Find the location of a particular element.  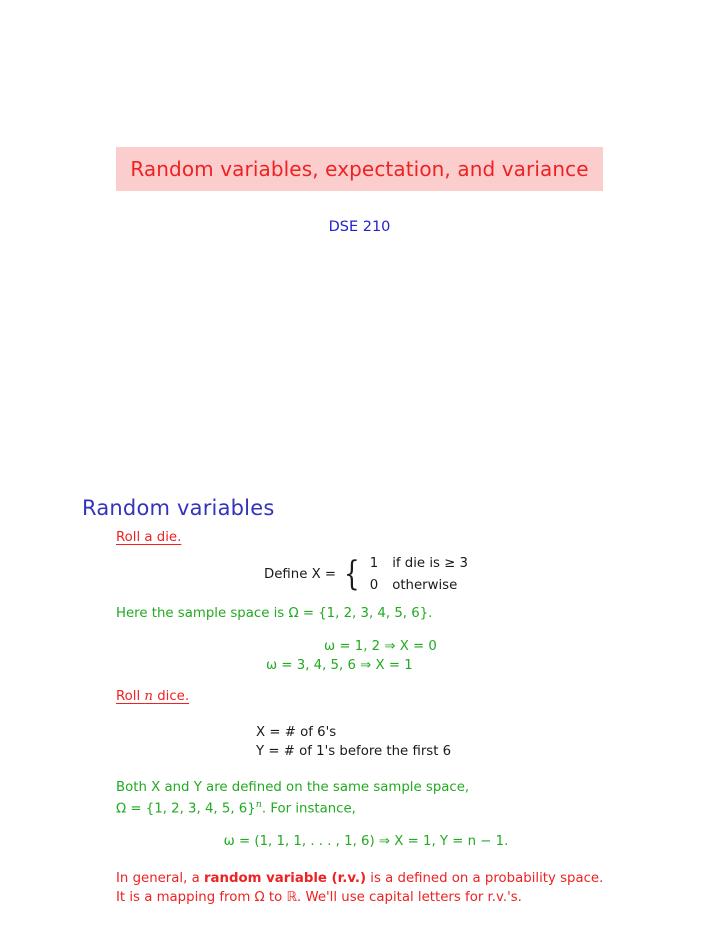

item-roll-n-dice-post: dice. is located at coordinates (171, 696).